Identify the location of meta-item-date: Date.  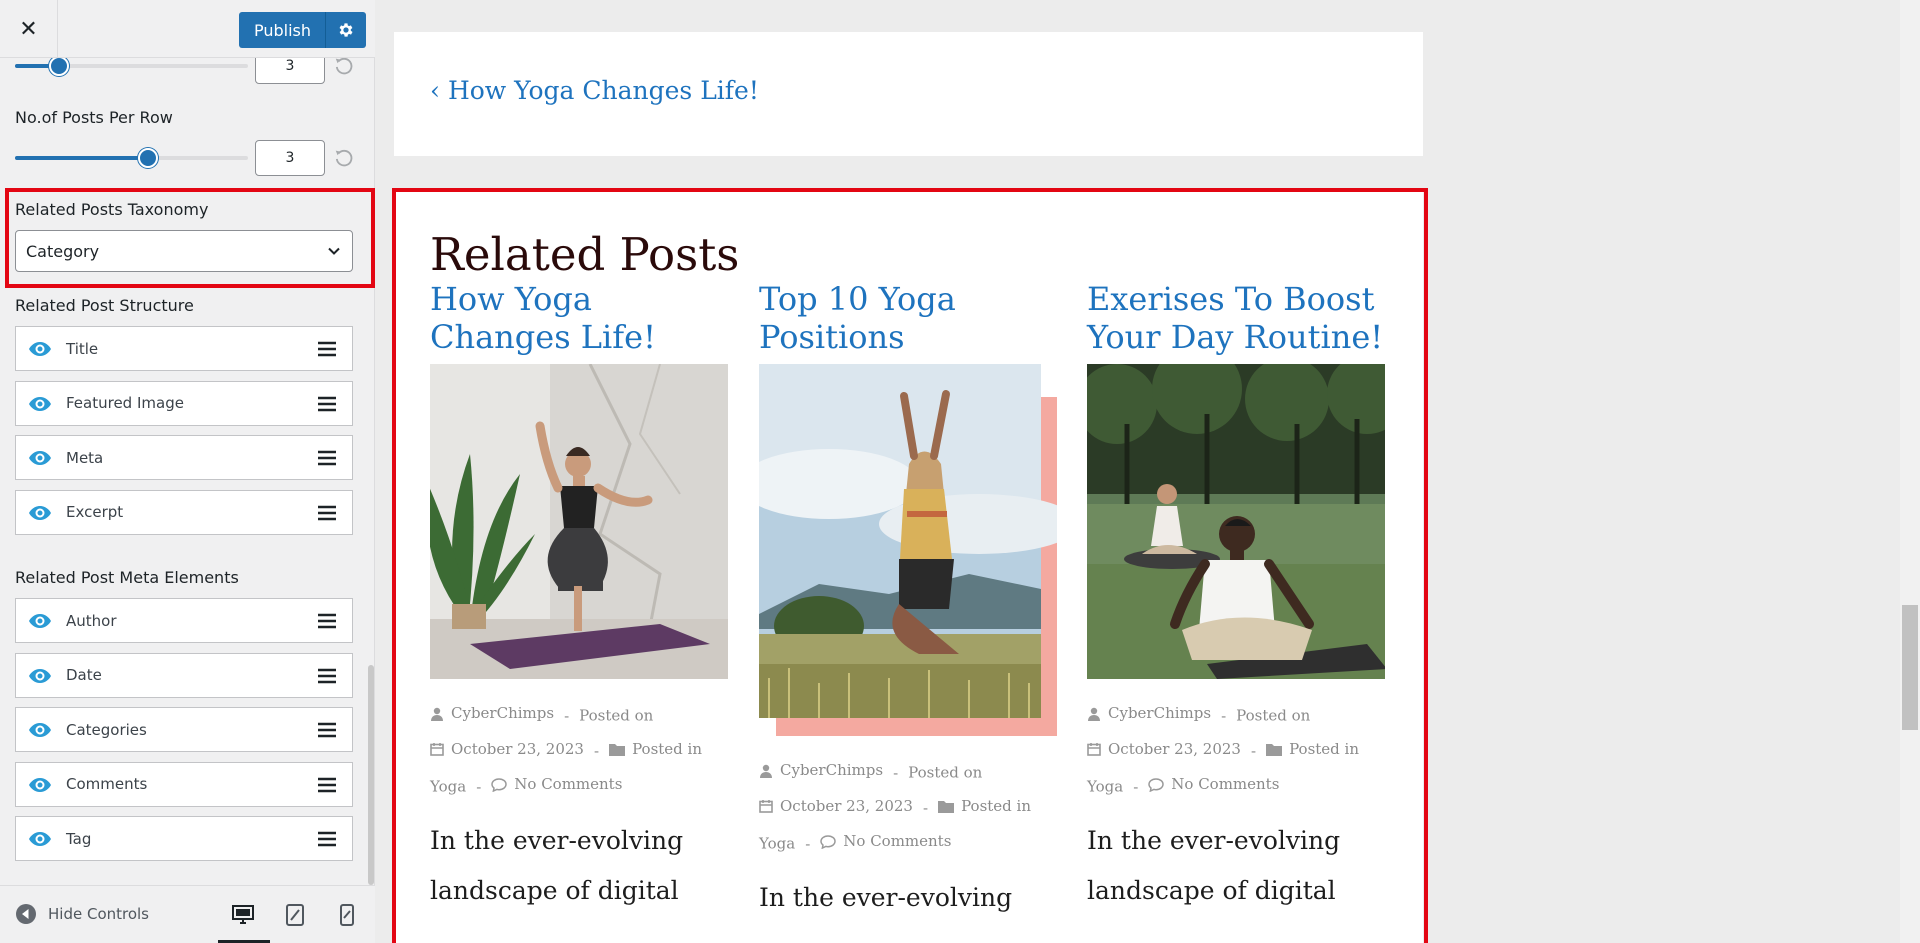
(184, 675).